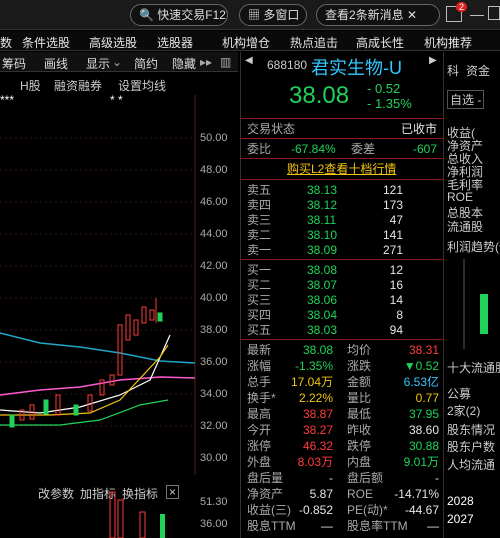  What do you see at coordinates (342, 462) in the screenshot?
I see `stat-row: 外盘 8.03万 内盘 9.01万` at bounding box center [342, 462].